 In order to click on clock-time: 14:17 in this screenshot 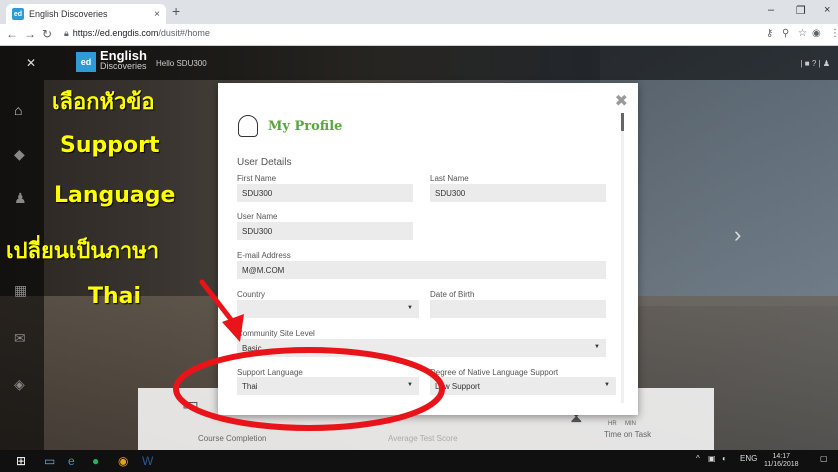, I will do `click(781, 456)`.